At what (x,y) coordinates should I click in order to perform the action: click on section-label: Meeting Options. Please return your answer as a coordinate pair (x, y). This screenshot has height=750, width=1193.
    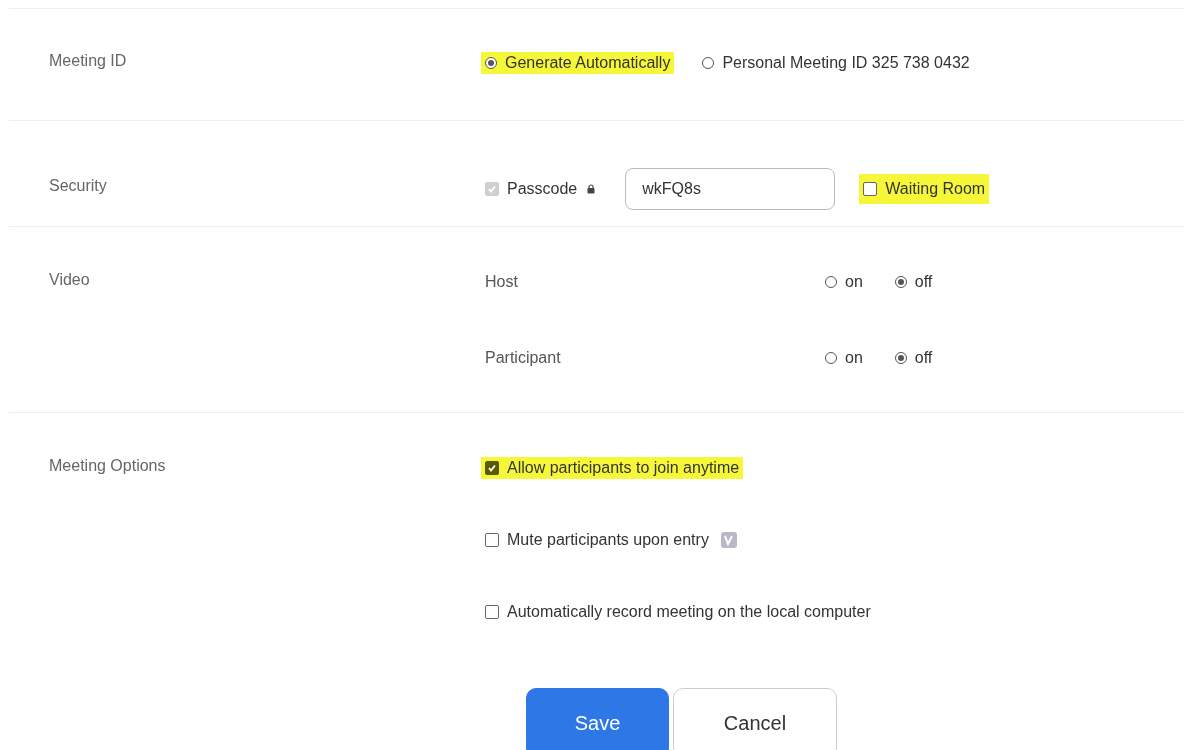
    Looking at the image, I should click on (107, 466).